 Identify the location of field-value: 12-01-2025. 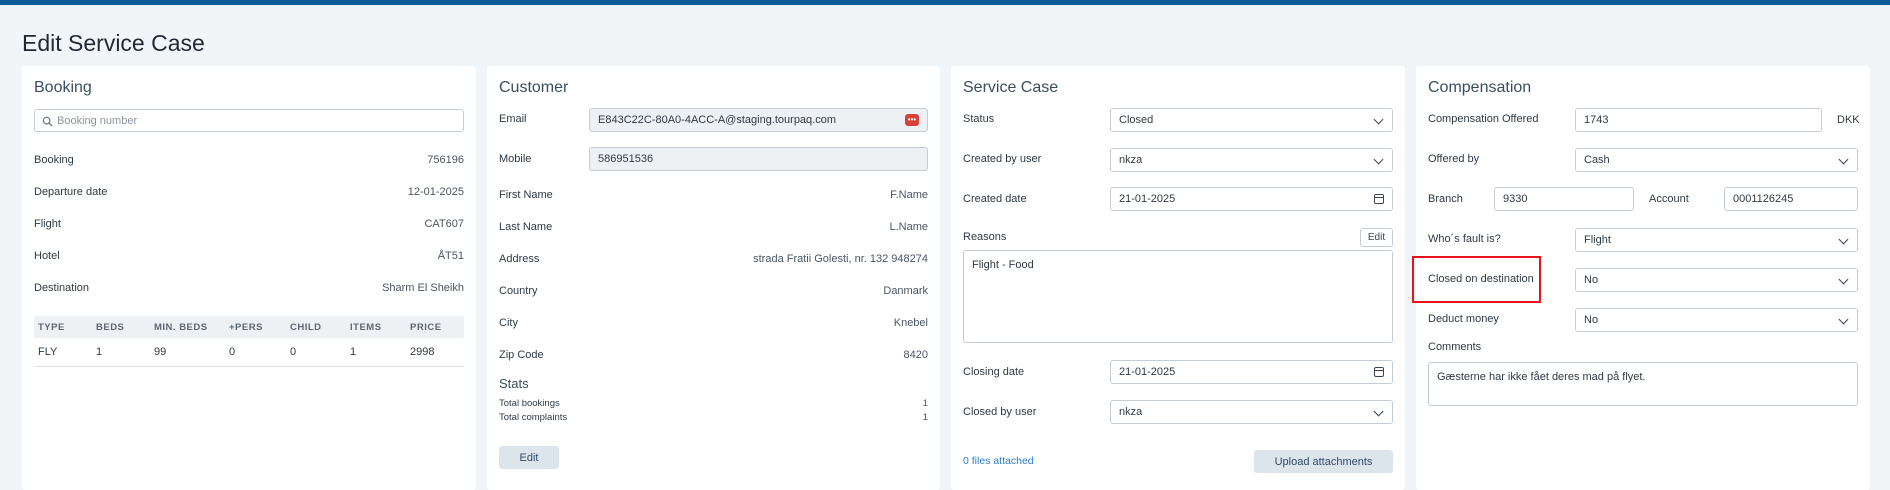
(435, 192).